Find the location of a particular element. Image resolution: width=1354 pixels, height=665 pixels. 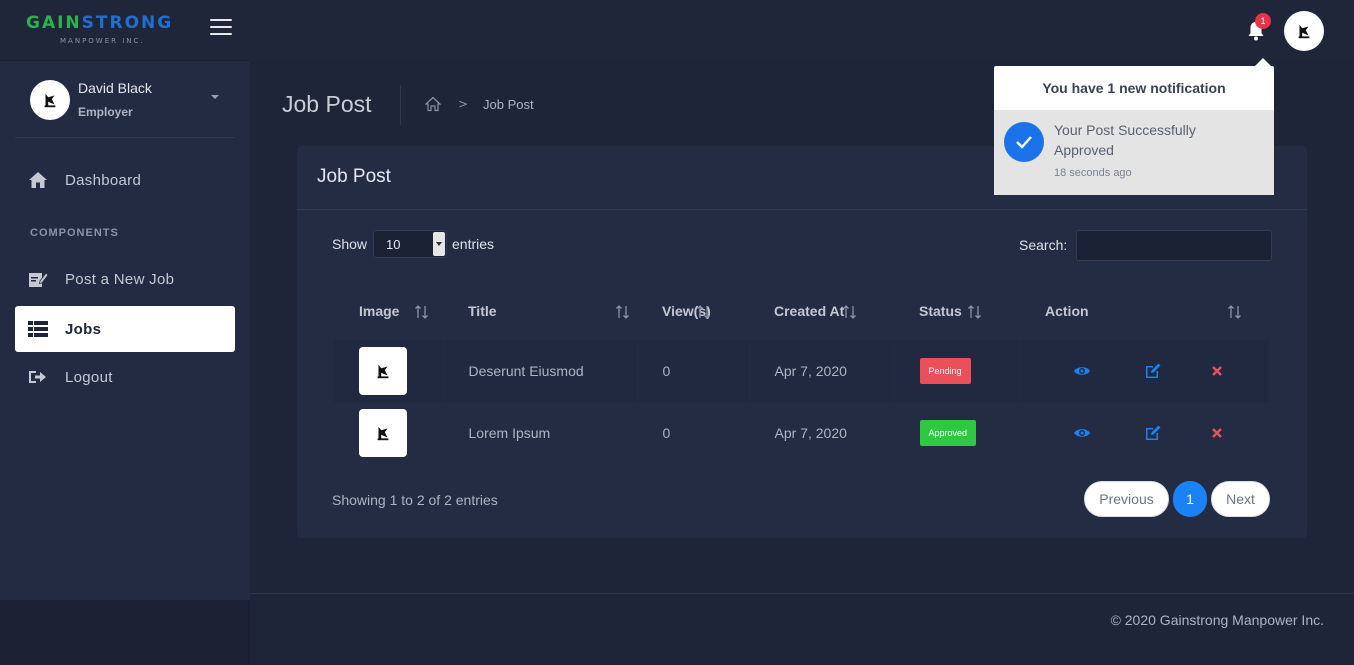

sidebar-item-post-job: Post a New Job is located at coordinates (125, 279).